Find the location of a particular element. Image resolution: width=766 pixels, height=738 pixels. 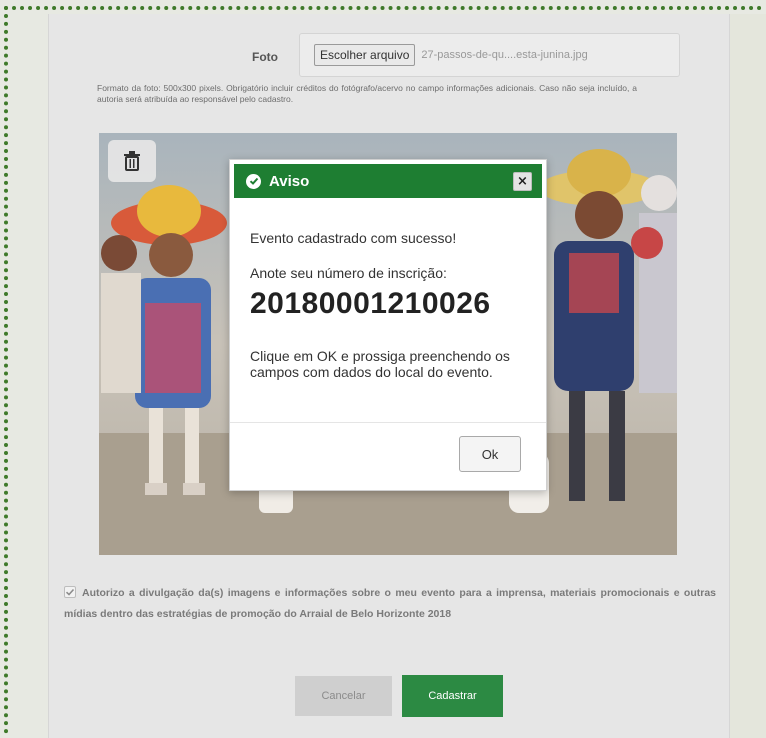

selected-file-name: 27-passos-de-qu....esta-junina.jpg is located at coordinates (504, 55).